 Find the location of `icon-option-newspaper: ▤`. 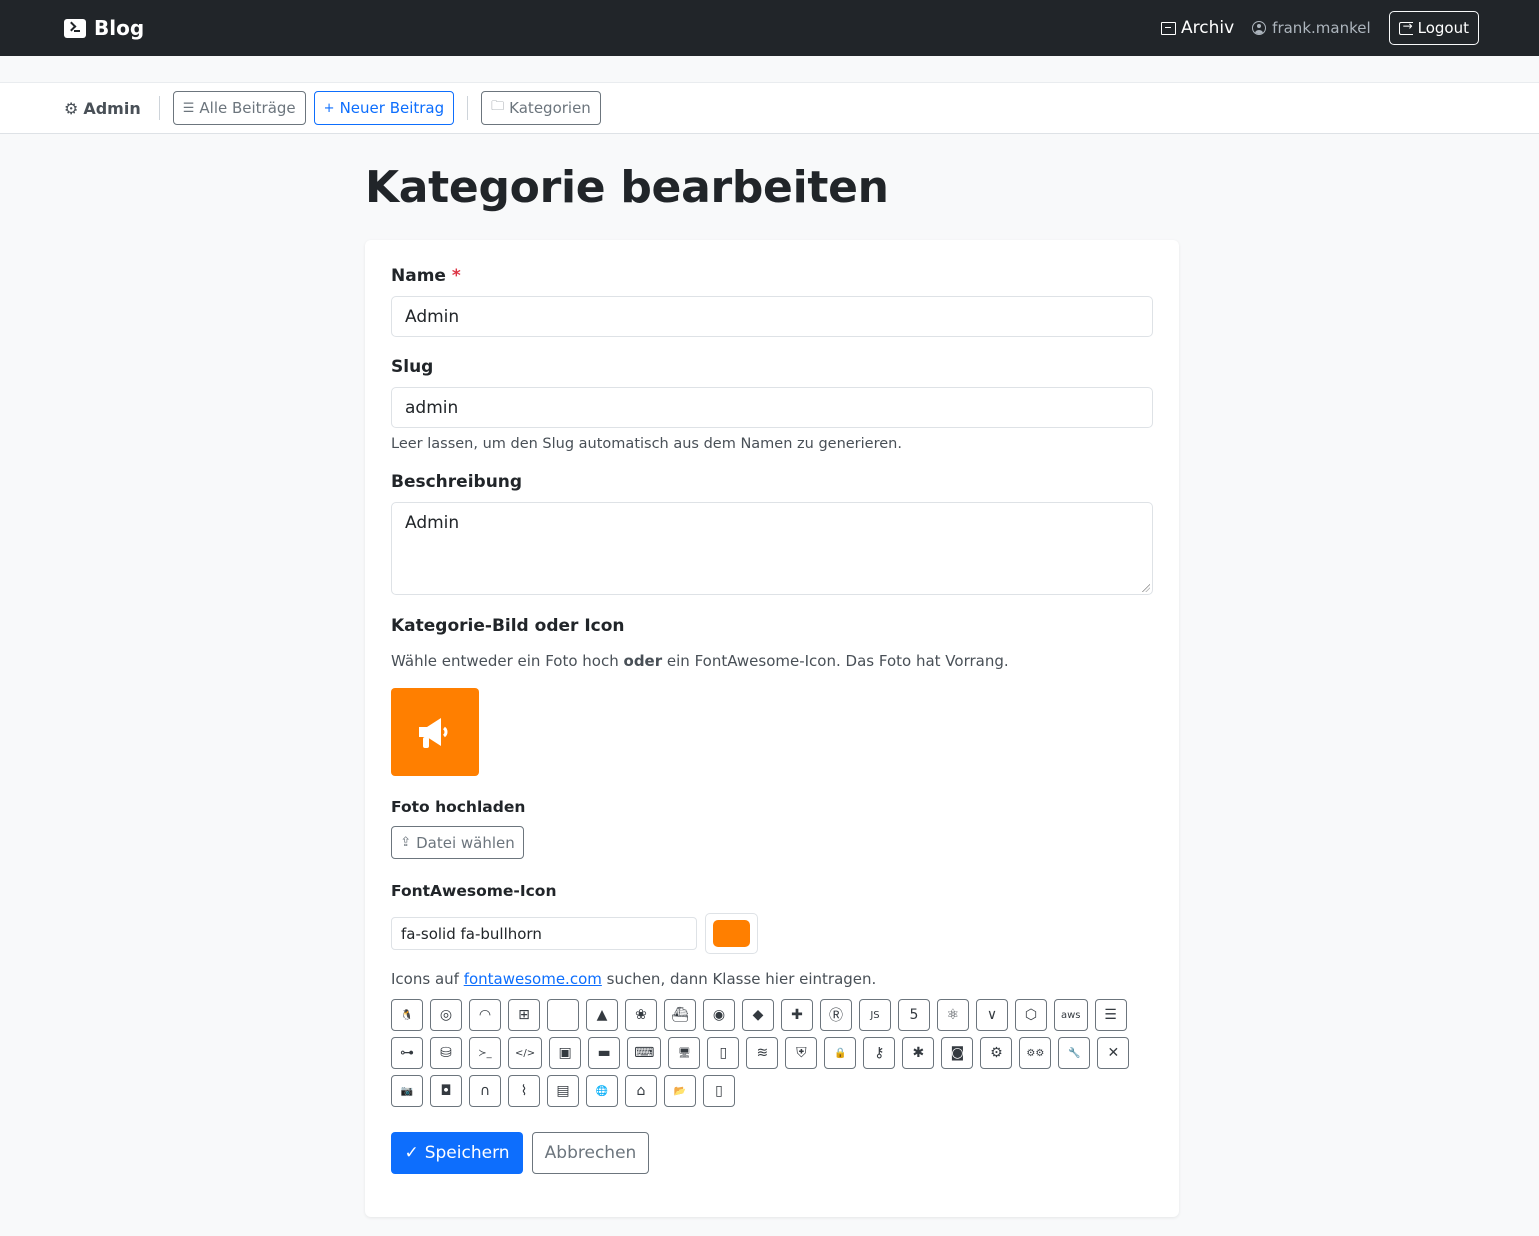

icon-option-newspaper: ▤ is located at coordinates (563, 1091).